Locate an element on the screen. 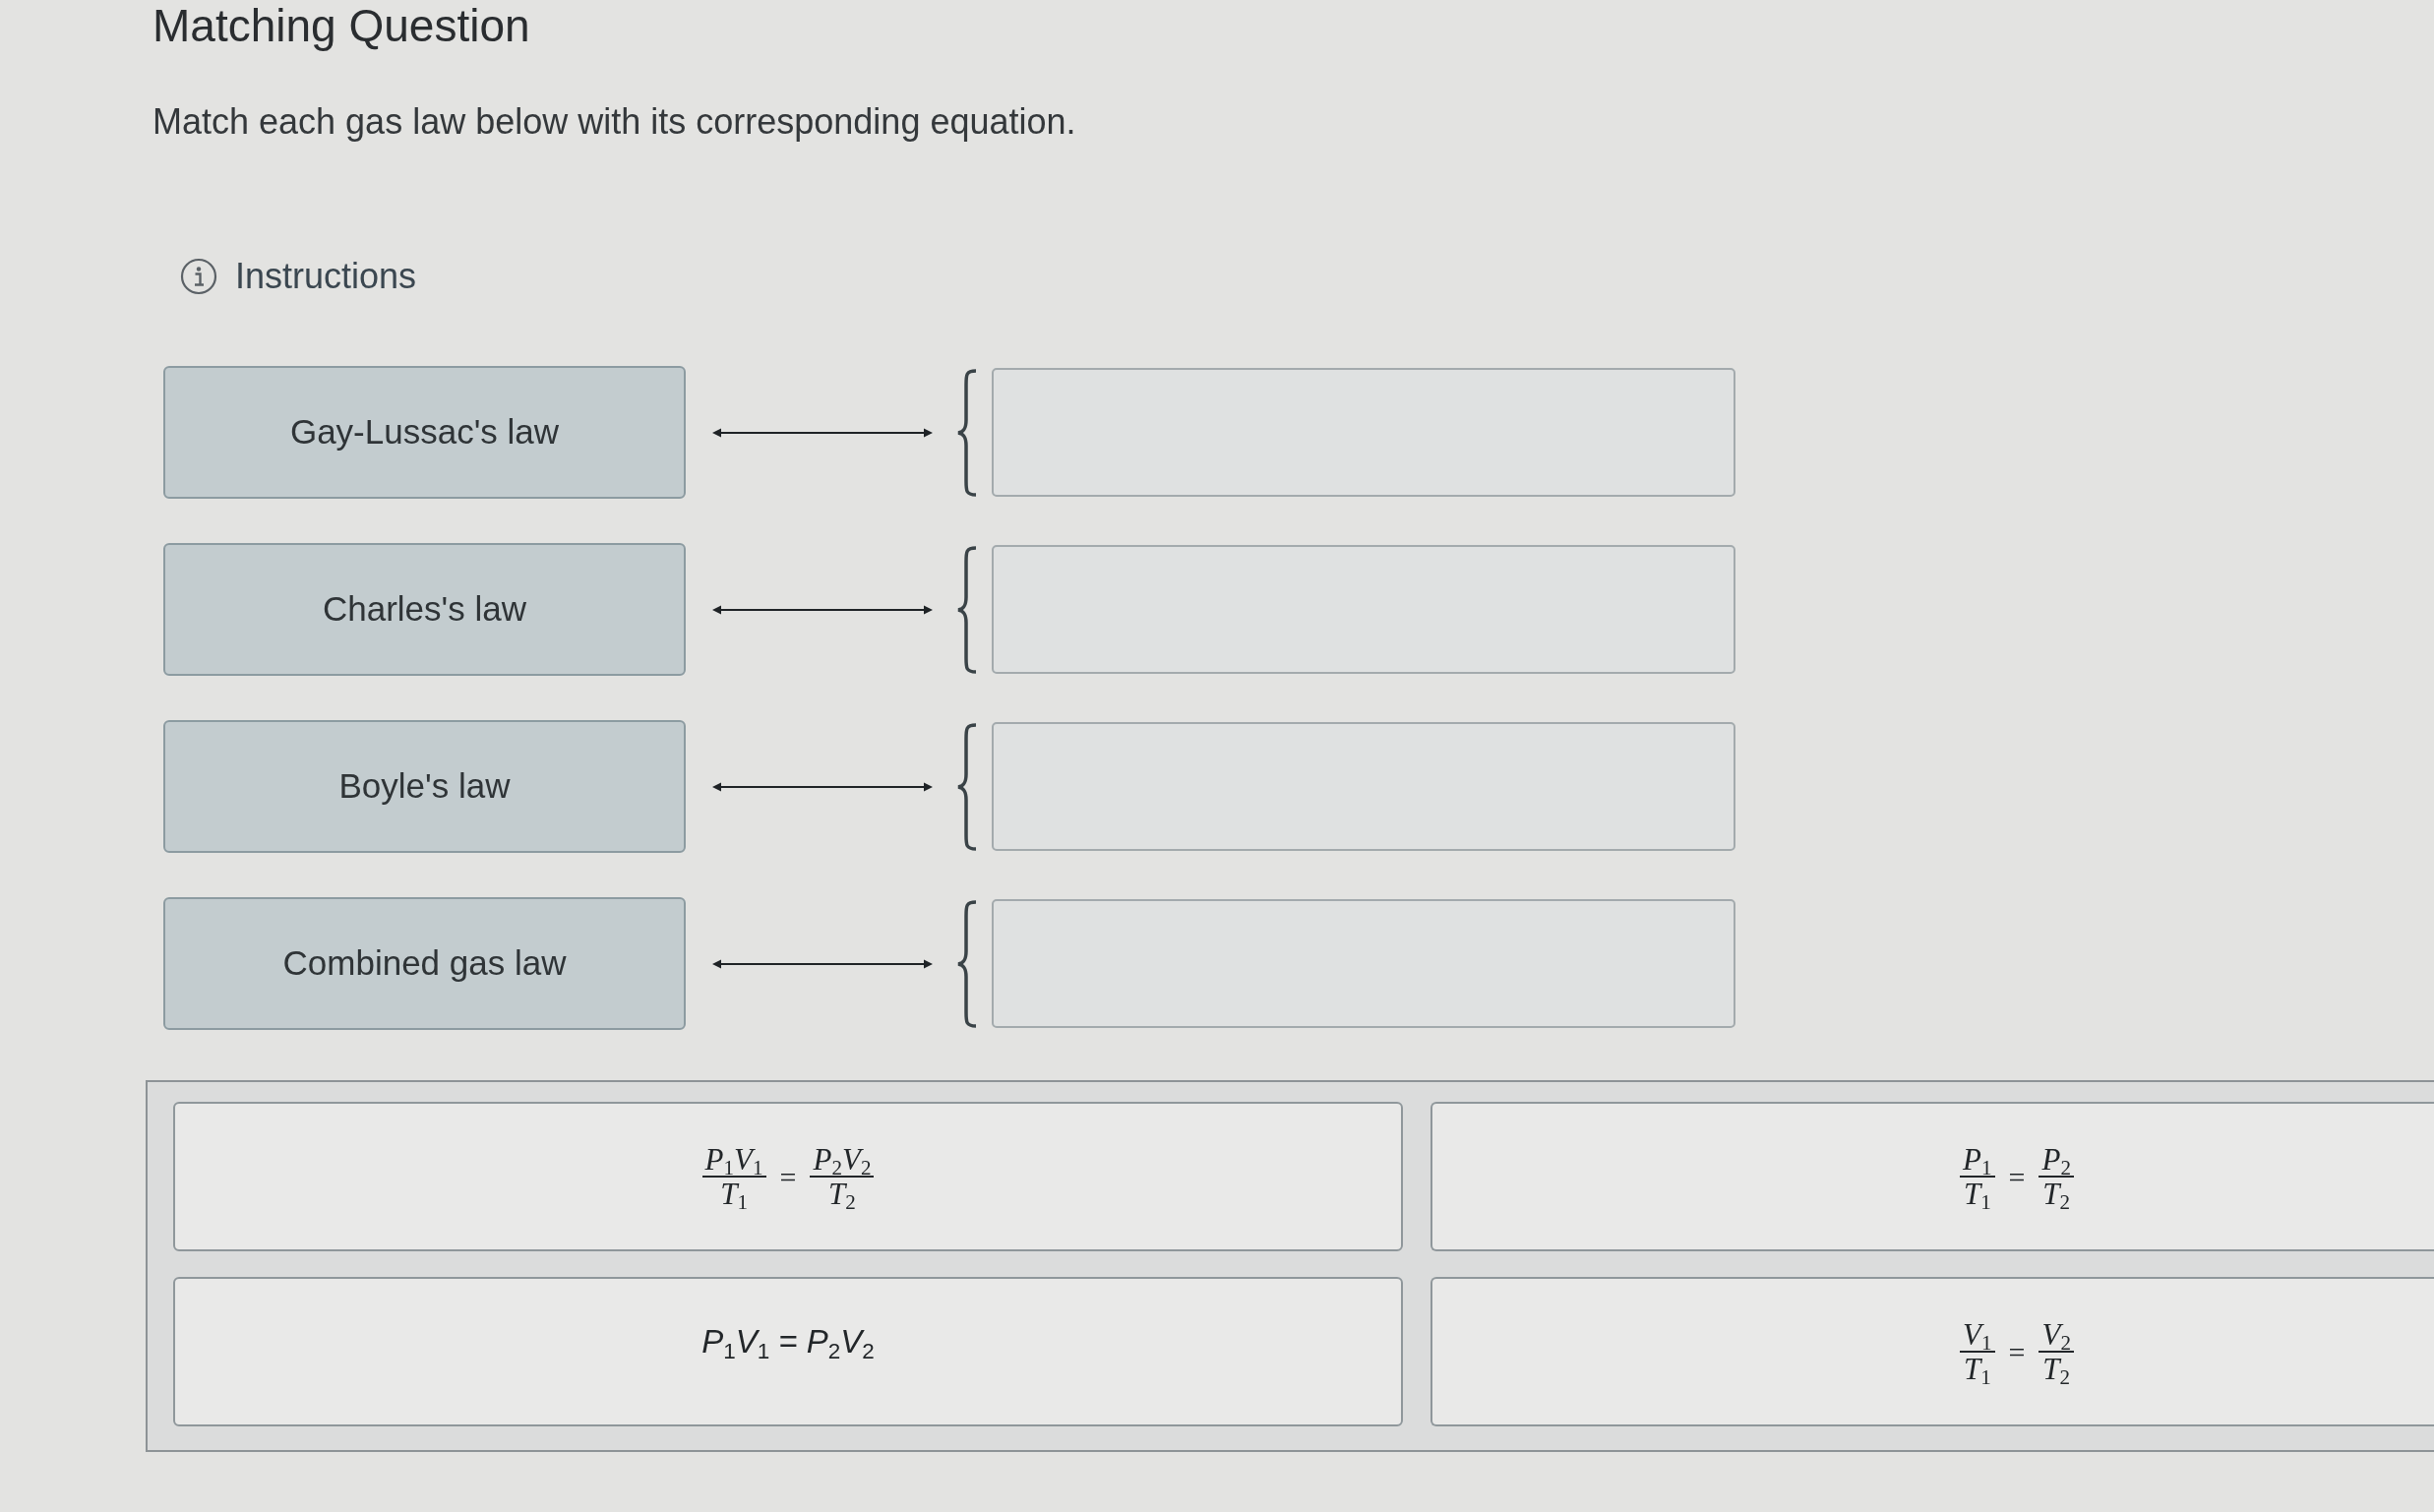 The height and width of the screenshot is (1512, 2434). question-prompt: Match each gas law below with its corresponding equation. is located at coordinates (614, 122).